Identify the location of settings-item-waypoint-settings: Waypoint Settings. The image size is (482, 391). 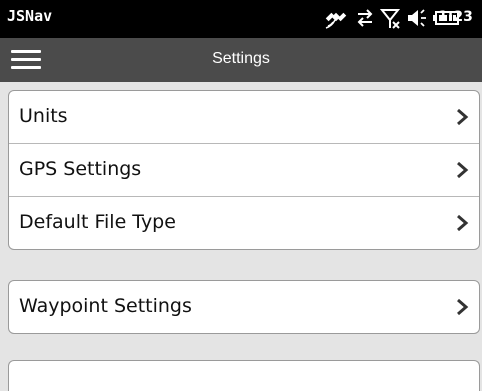
(244, 307).